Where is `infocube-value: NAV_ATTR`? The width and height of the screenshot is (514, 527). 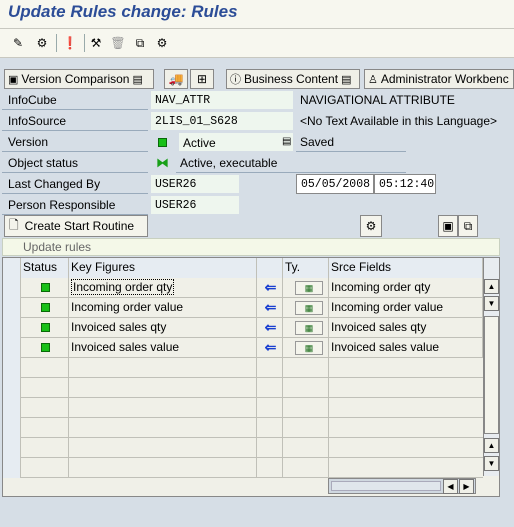
infocube-value: NAV_ATTR is located at coordinates (222, 100).